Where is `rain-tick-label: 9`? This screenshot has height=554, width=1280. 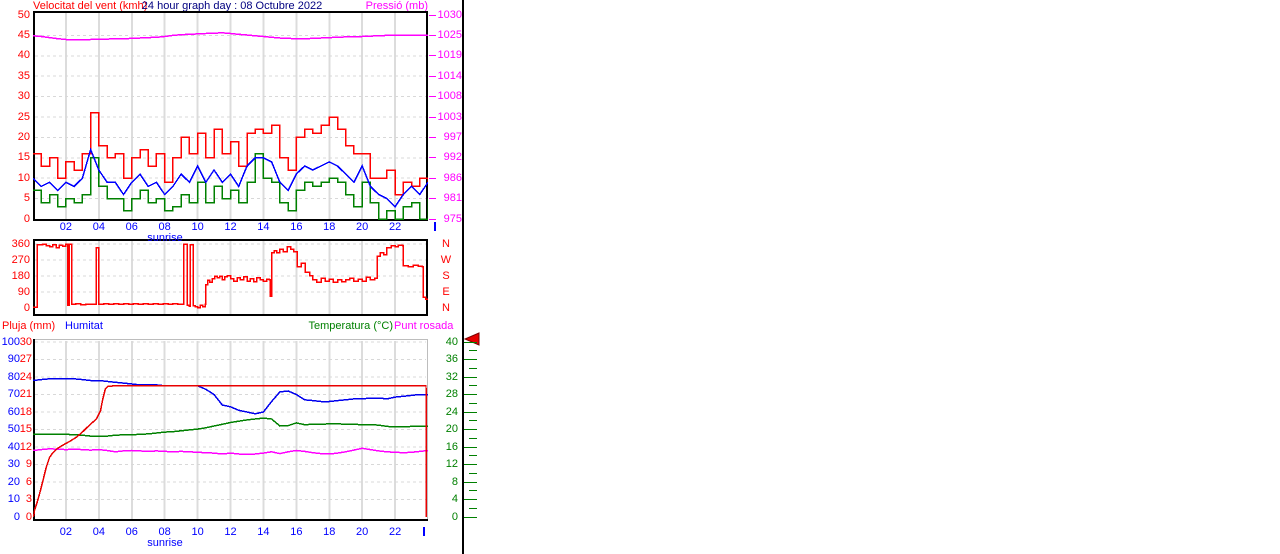 rain-tick-label: 9 is located at coordinates (28, 464).